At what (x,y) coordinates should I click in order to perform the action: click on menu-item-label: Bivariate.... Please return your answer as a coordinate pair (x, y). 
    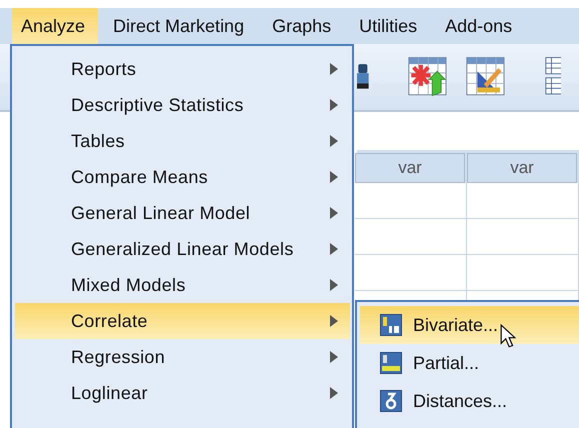
    Looking at the image, I should click on (455, 325).